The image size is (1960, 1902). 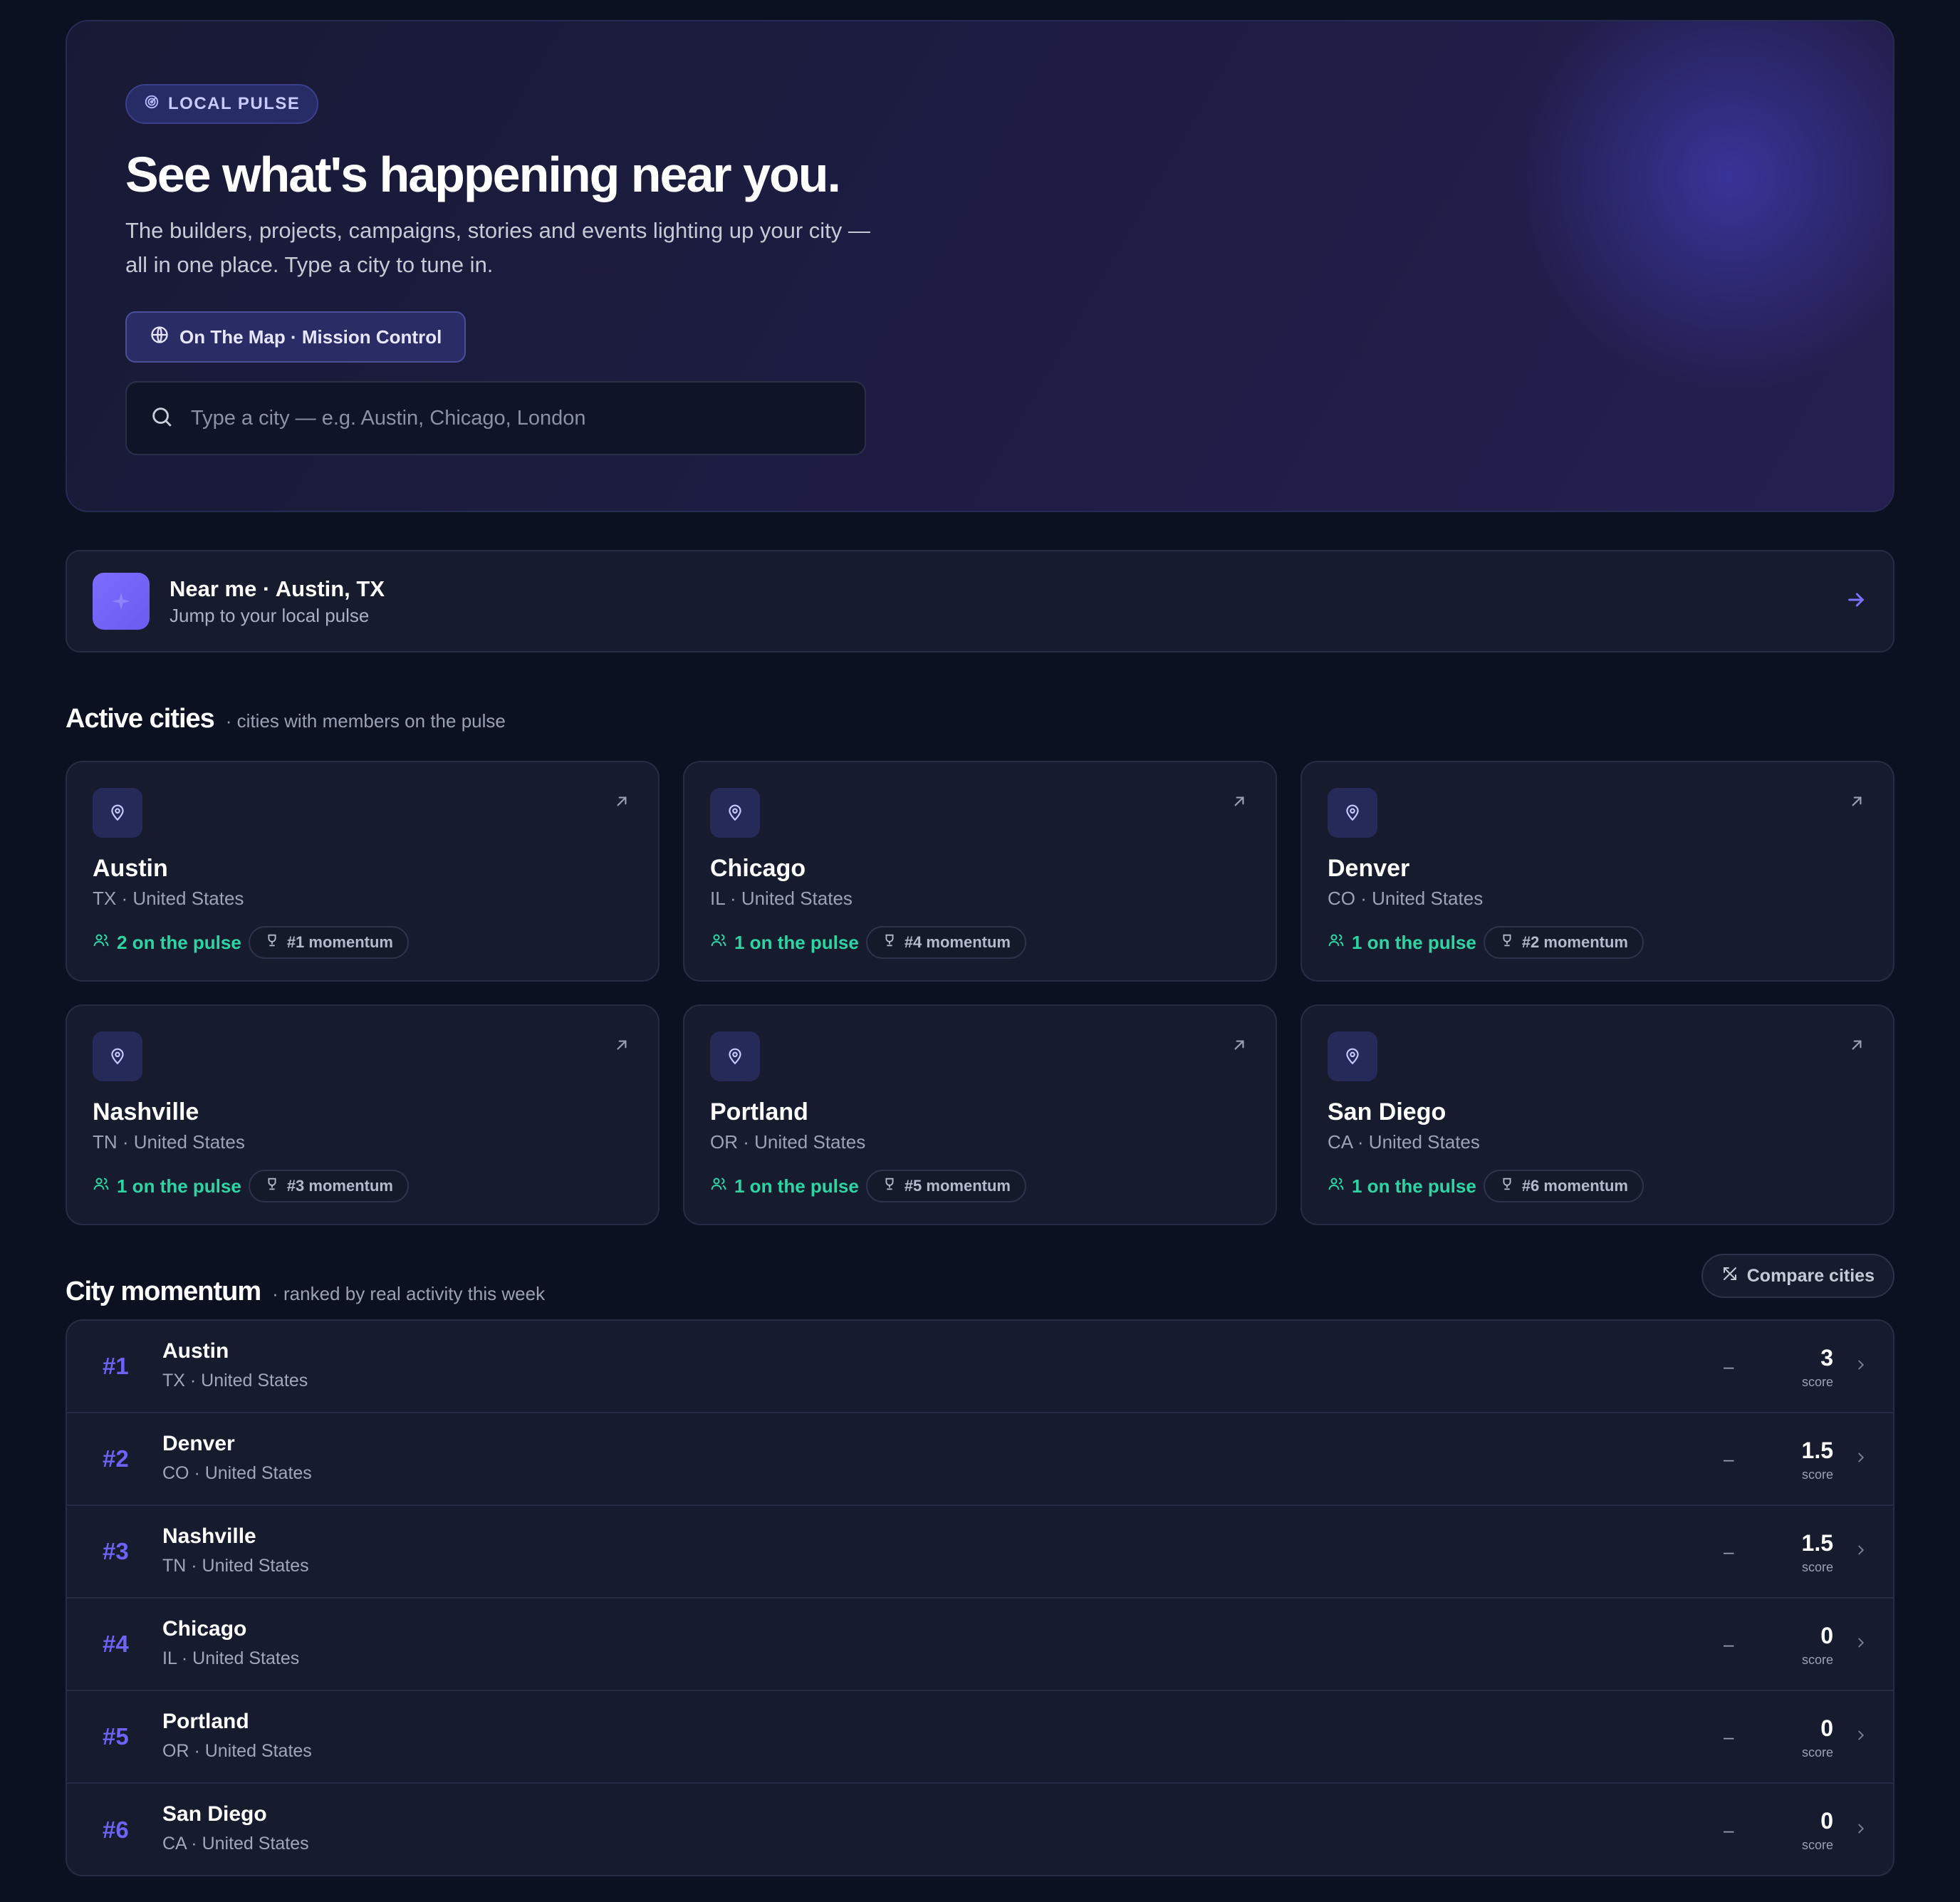 What do you see at coordinates (237, 1473) in the screenshot?
I see `city-location: CO · United States` at bounding box center [237, 1473].